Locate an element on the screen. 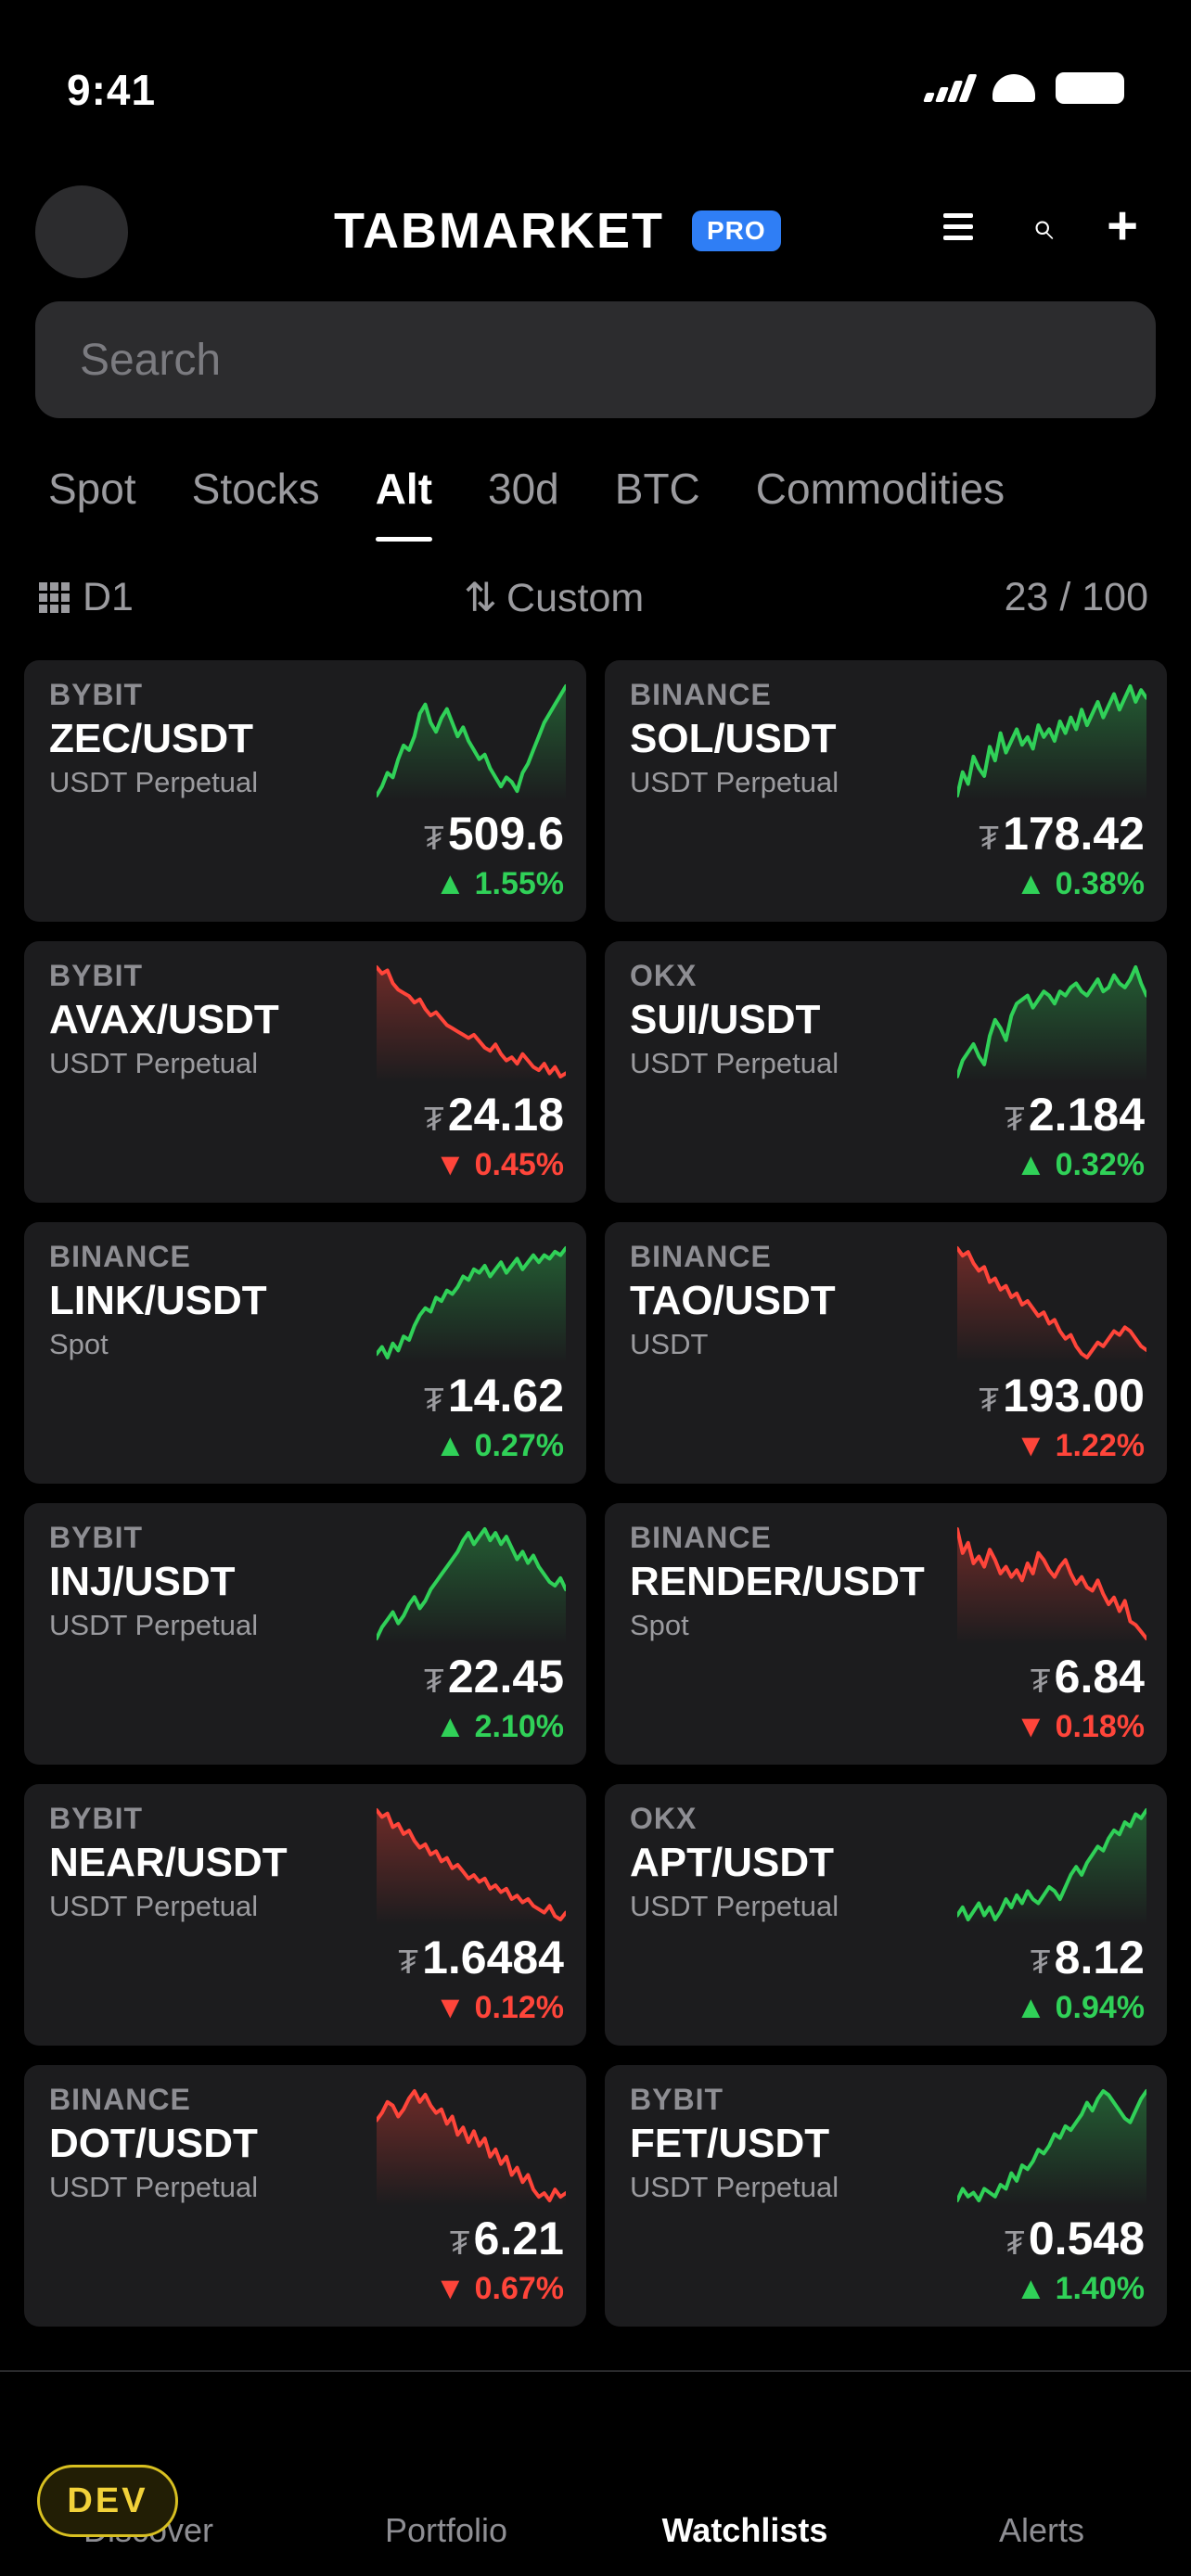 The width and height of the screenshot is (1191, 2576). tab-stocks: Stocks is located at coordinates (256, 503).